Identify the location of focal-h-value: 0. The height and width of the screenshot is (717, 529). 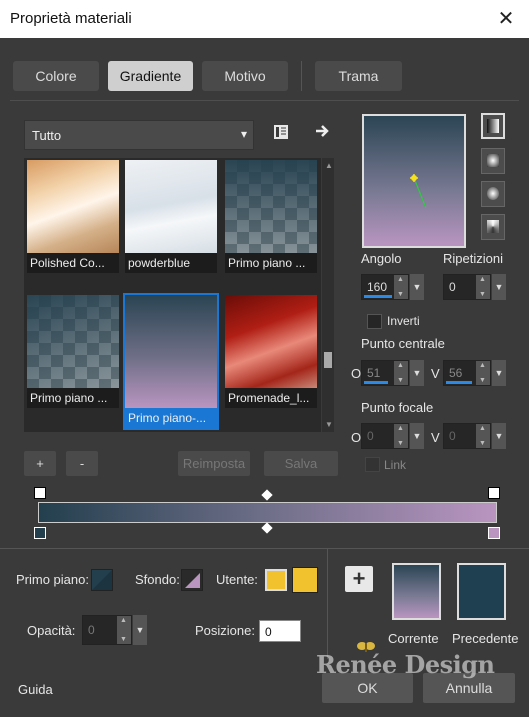
(370, 436).